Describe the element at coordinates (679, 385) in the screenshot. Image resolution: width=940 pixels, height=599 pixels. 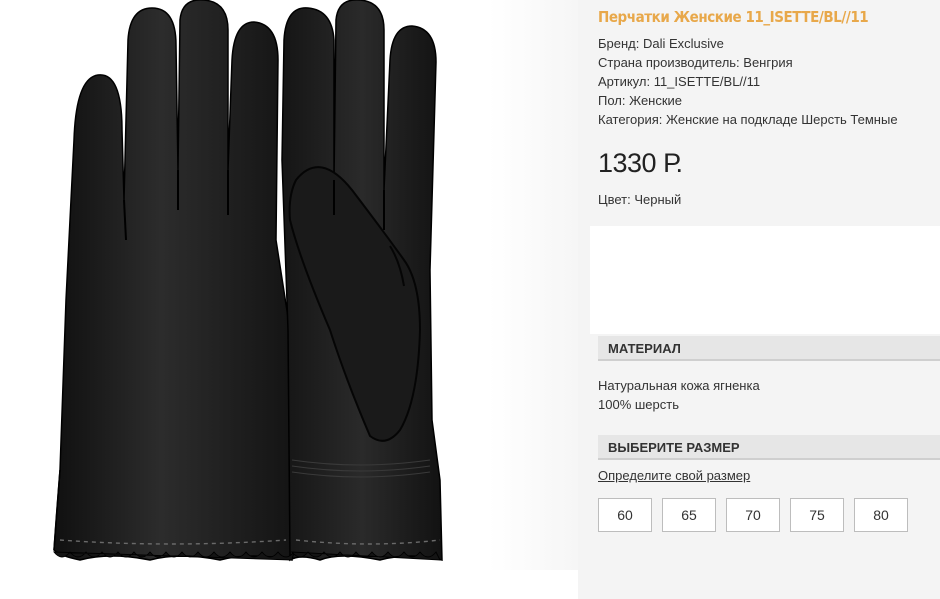
I see `material-line-leather: Натуральная кожа ягненка` at that location.